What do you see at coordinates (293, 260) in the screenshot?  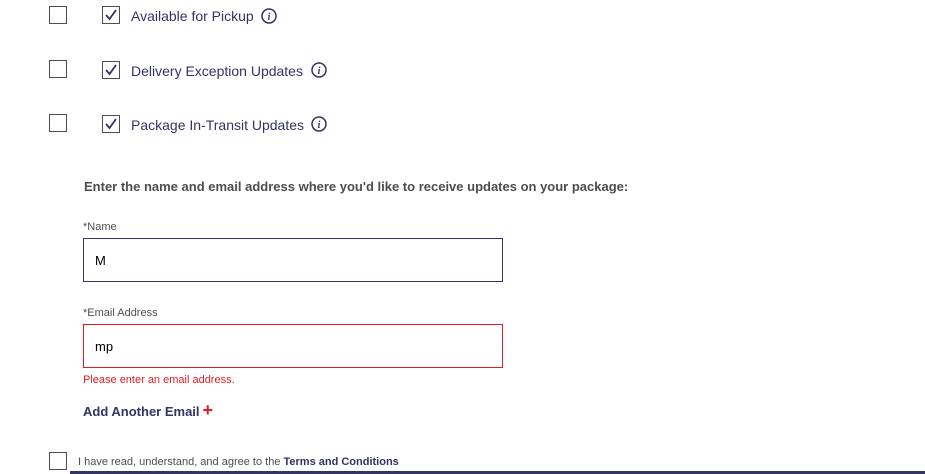 I see `name-field` at bounding box center [293, 260].